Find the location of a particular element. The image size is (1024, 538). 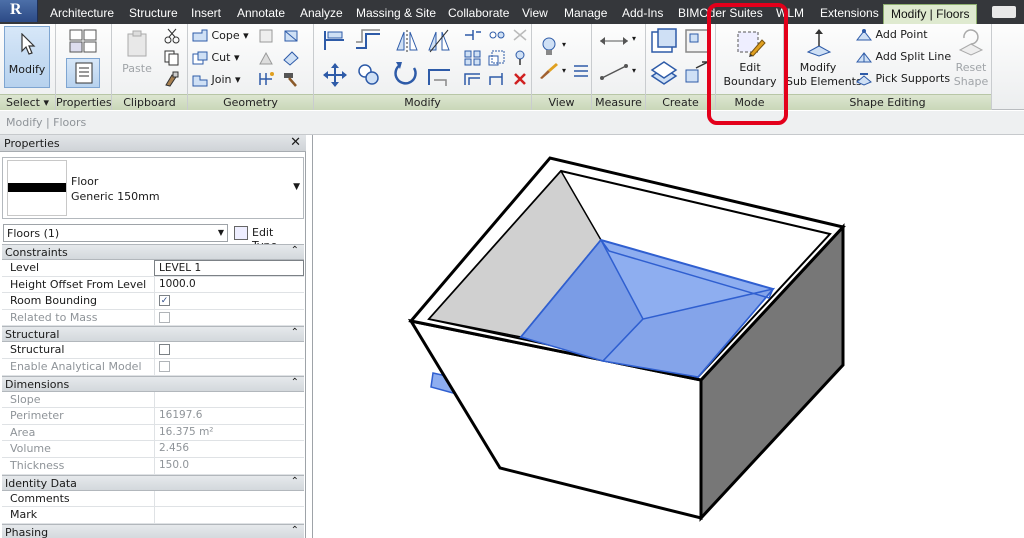

cut-geometry-button: Cut ▾ is located at coordinates (216, 58).